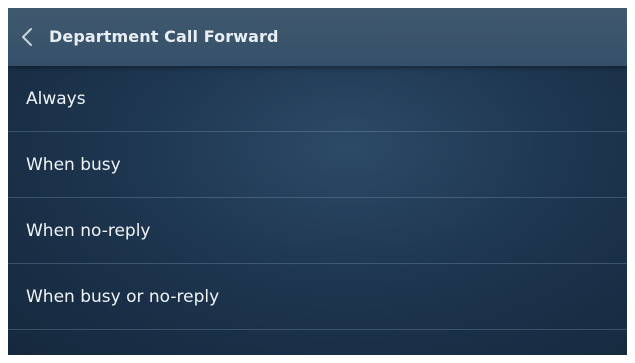 This screenshot has width=635, height=363. What do you see at coordinates (164, 36) in the screenshot?
I see `page-title: Department Call Forward` at bounding box center [164, 36].